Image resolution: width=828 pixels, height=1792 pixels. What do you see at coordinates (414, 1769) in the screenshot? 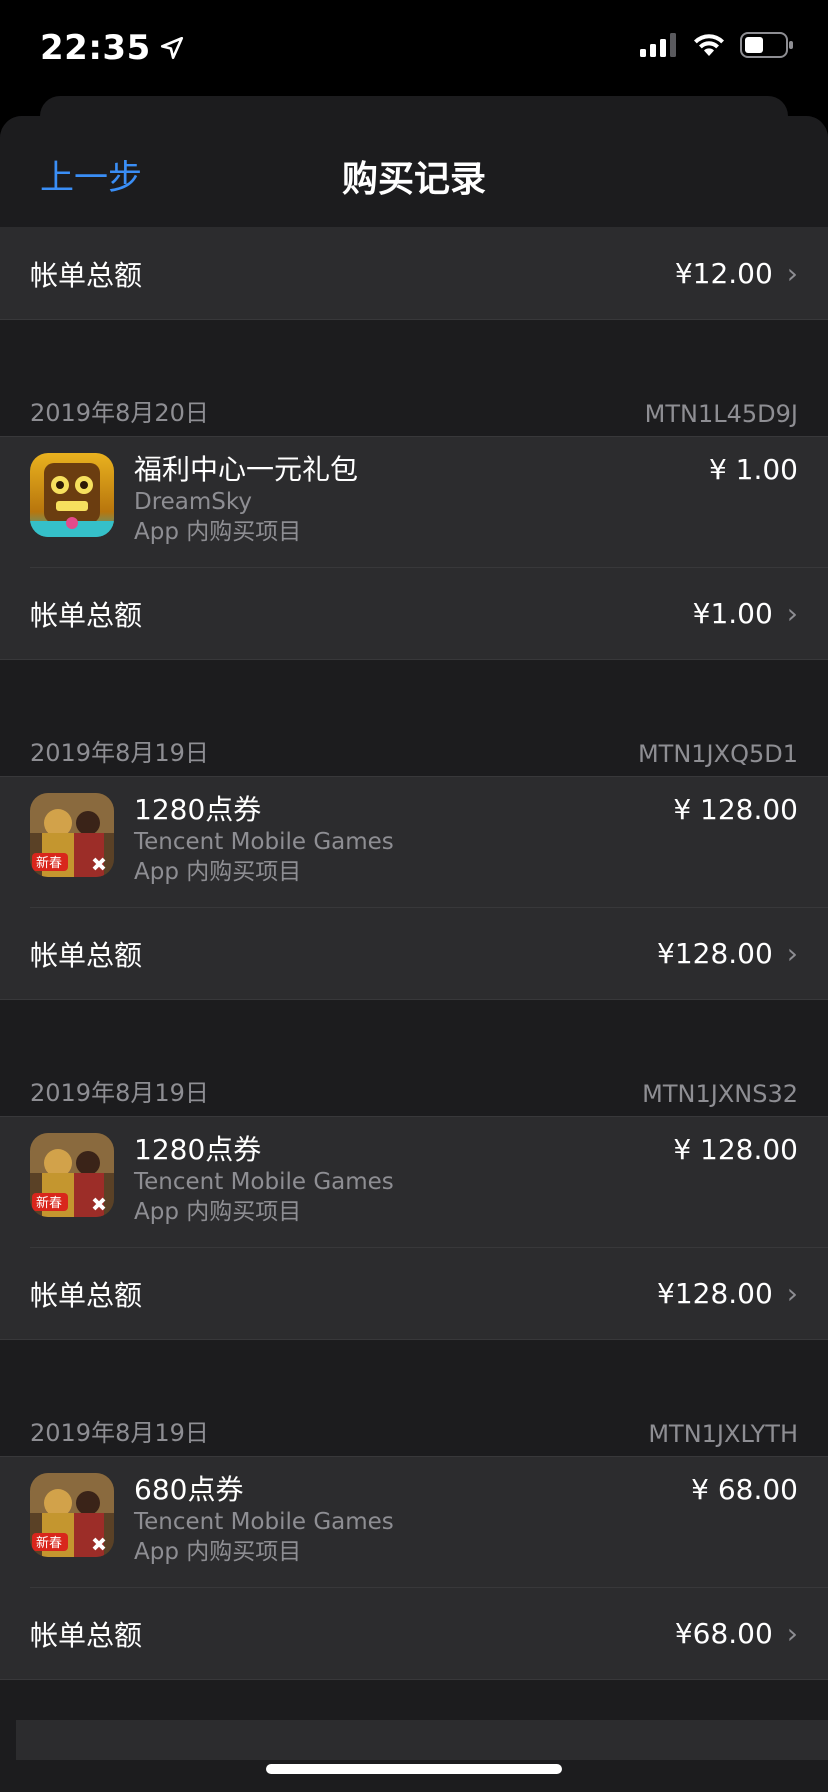
I see `home-indicator` at bounding box center [414, 1769].